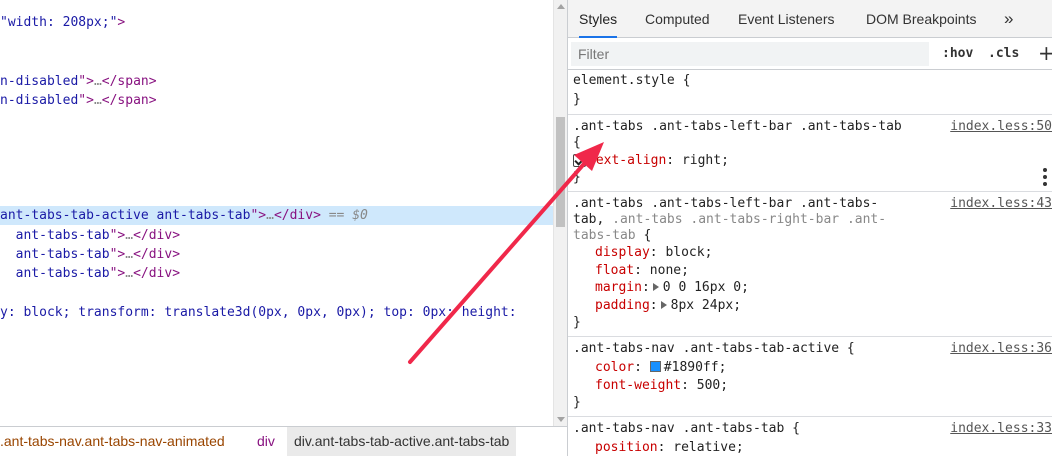 The width and height of the screenshot is (1052, 456). Describe the element at coordinates (604, 235) in the screenshot. I see `selector-part-inactive: tabs-tab` at that location.